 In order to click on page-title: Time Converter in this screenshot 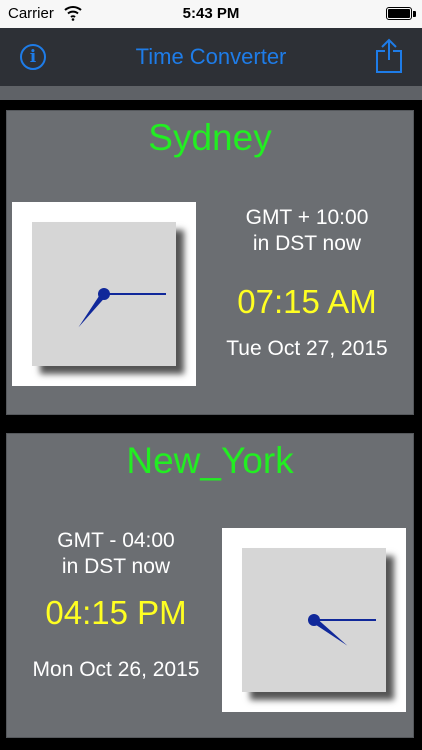, I will do `click(211, 56)`.